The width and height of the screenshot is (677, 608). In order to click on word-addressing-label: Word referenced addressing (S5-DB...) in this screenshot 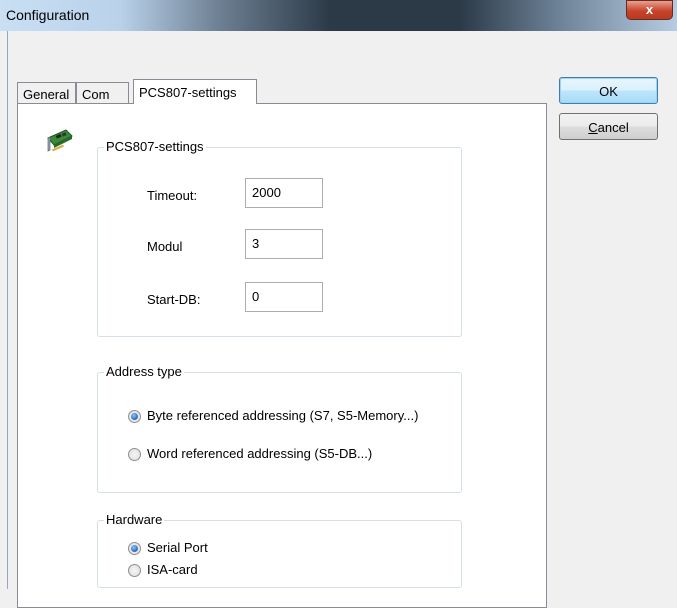, I will do `click(259, 453)`.